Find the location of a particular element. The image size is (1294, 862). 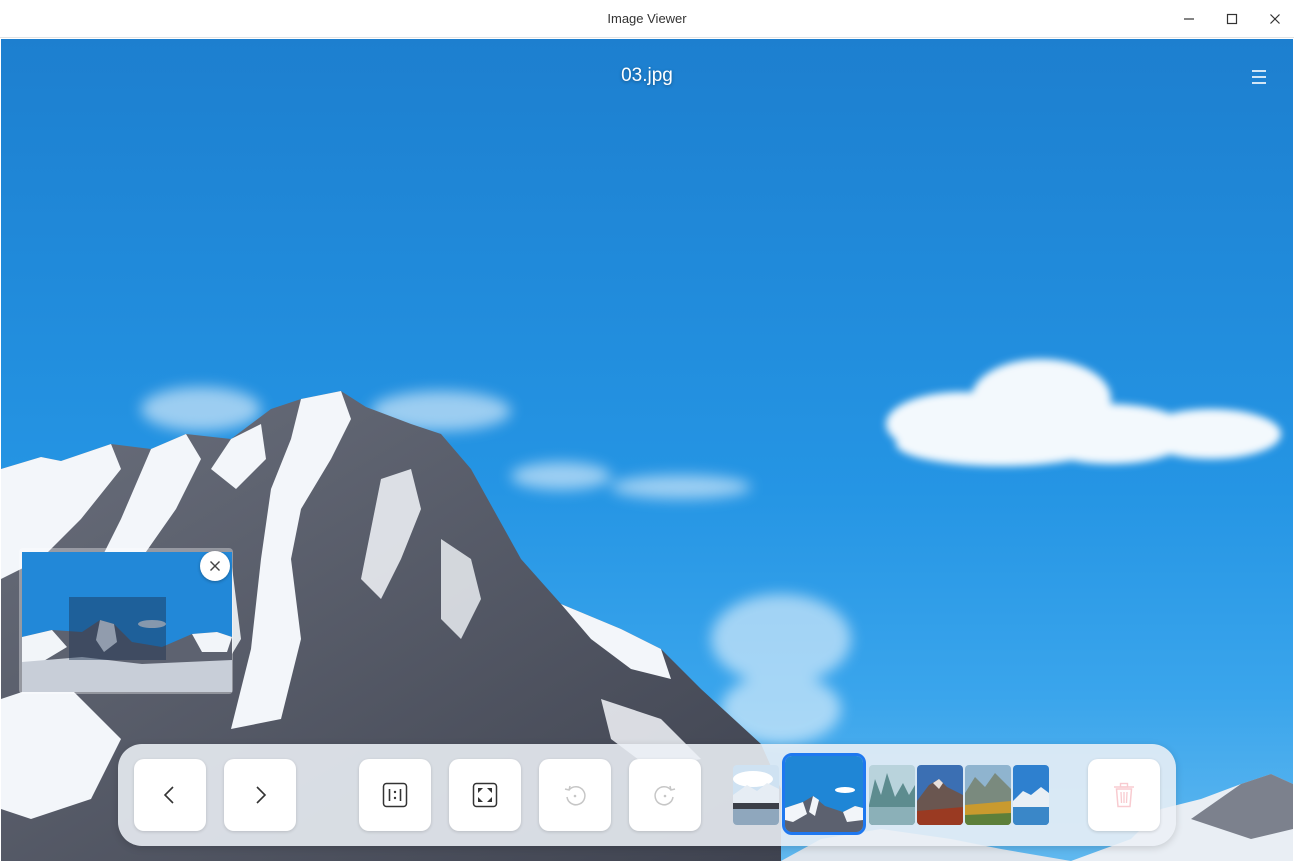

rotate-clockwise-icon is located at coordinates (665, 795).